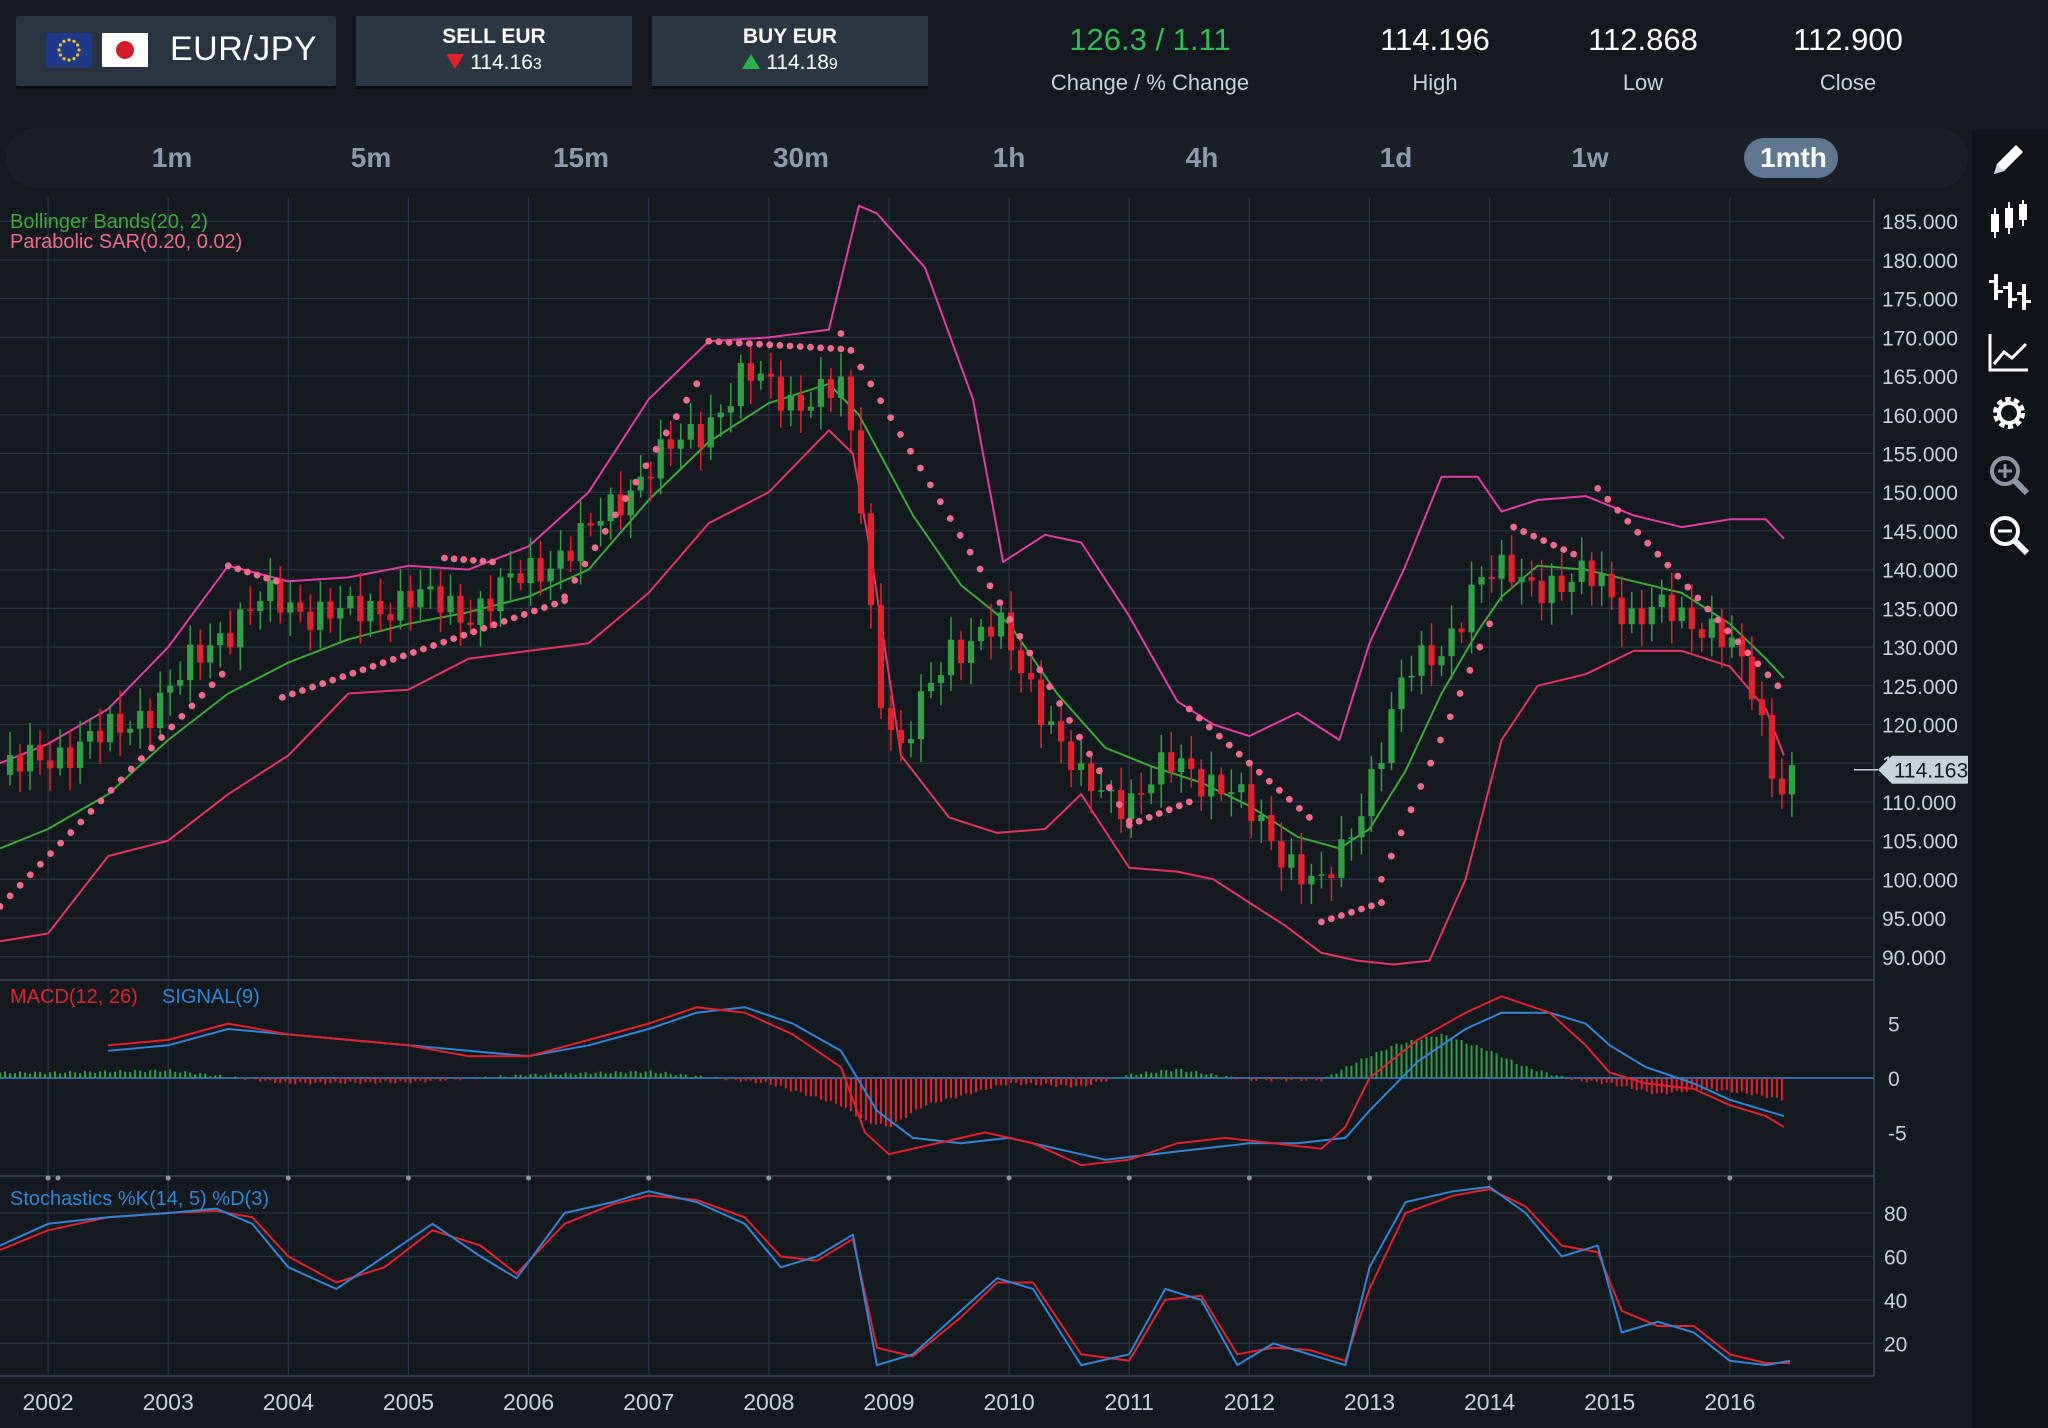 The height and width of the screenshot is (1428, 2048). Describe the element at coordinates (1009, 158) in the screenshot. I see `timeframe-1h: 1h` at that location.